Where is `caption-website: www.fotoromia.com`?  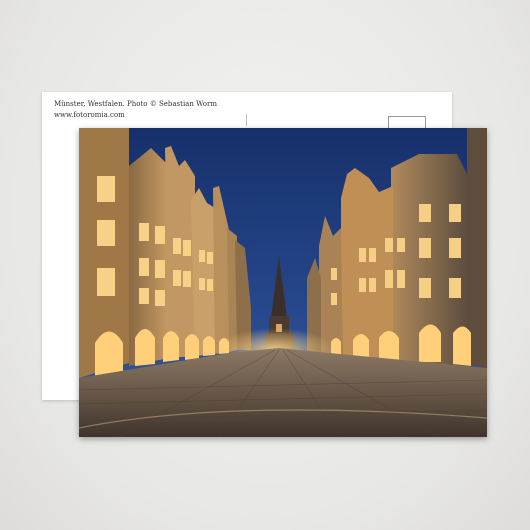 caption-website: www.fotoromia.com is located at coordinates (89, 115).